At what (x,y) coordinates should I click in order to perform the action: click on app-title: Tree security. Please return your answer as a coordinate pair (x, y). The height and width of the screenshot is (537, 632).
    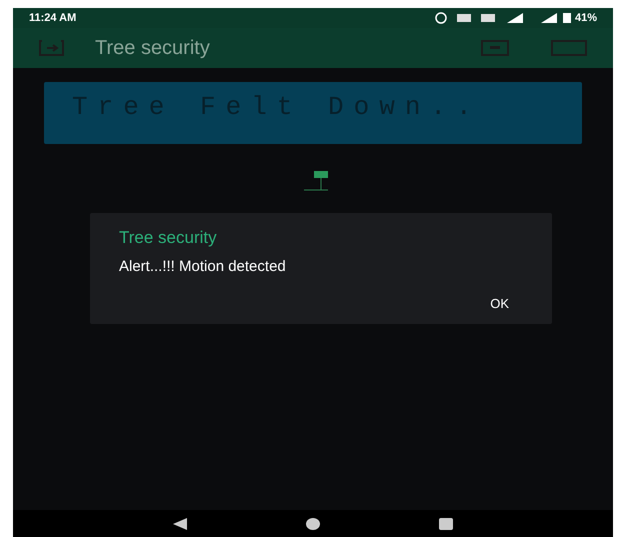
    Looking at the image, I should click on (152, 48).